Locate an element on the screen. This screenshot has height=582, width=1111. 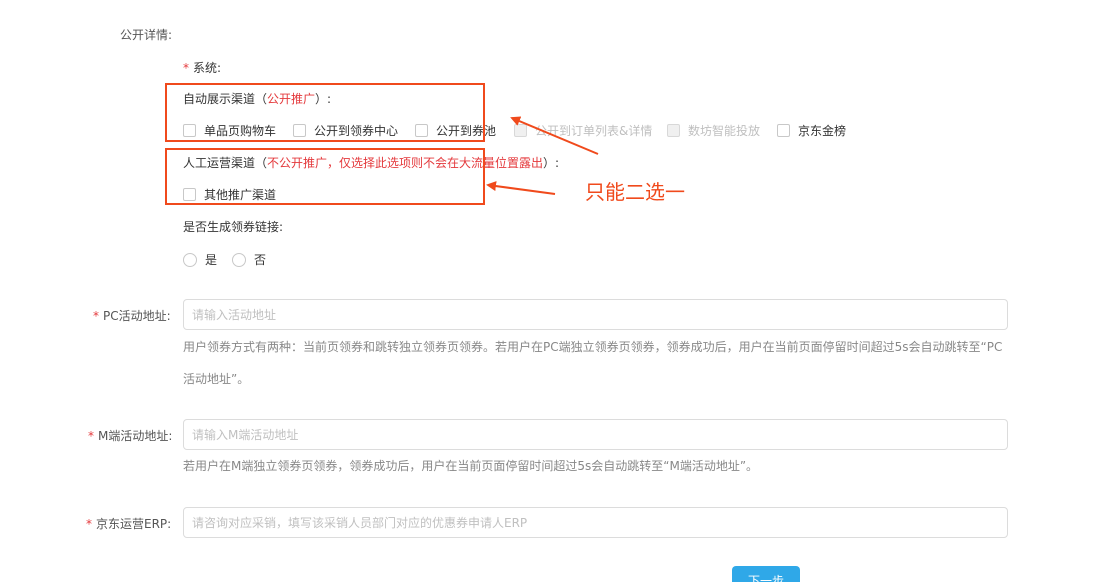
m-url-label-group: * M端活动地址: is located at coordinates (130, 435).